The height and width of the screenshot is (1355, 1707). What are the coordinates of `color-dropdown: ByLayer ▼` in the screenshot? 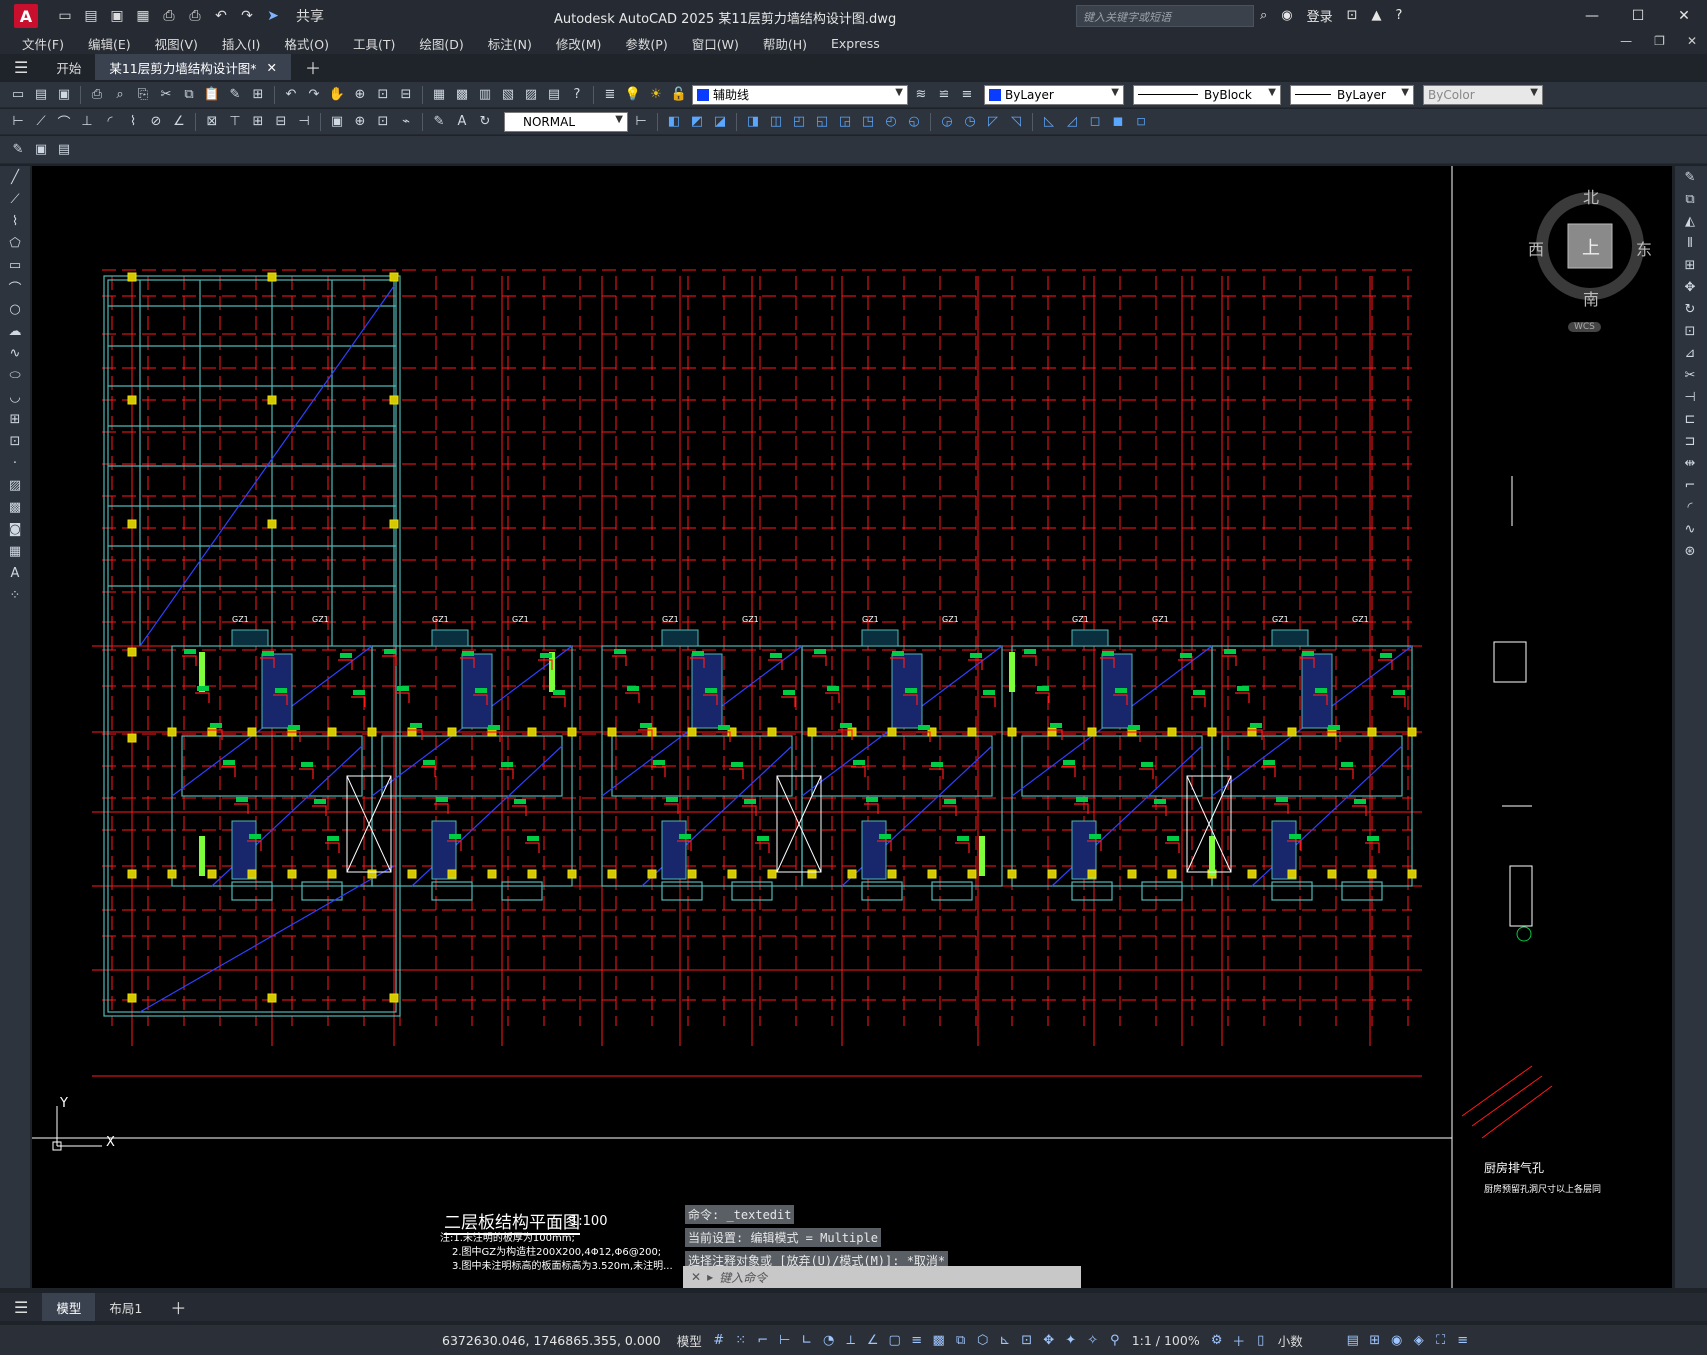 It's located at (1054, 94).